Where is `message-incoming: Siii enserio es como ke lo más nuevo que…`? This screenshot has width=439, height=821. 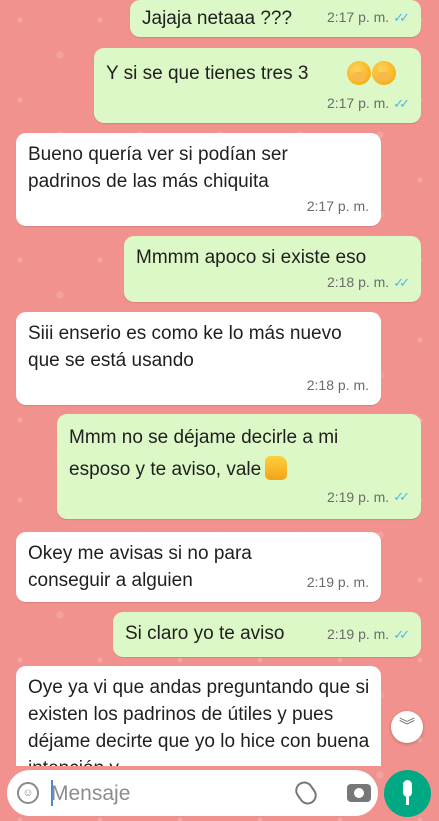
message-incoming: Siii enserio es como ke lo más nuevo que… is located at coordinates (198, 358).